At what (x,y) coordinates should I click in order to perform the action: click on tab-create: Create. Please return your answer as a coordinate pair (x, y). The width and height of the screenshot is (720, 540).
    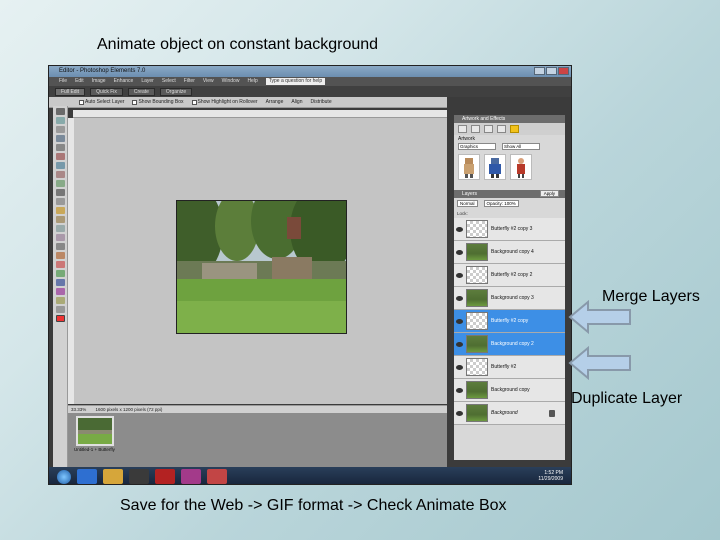
    Looking at the image, I should click on (141, 91).